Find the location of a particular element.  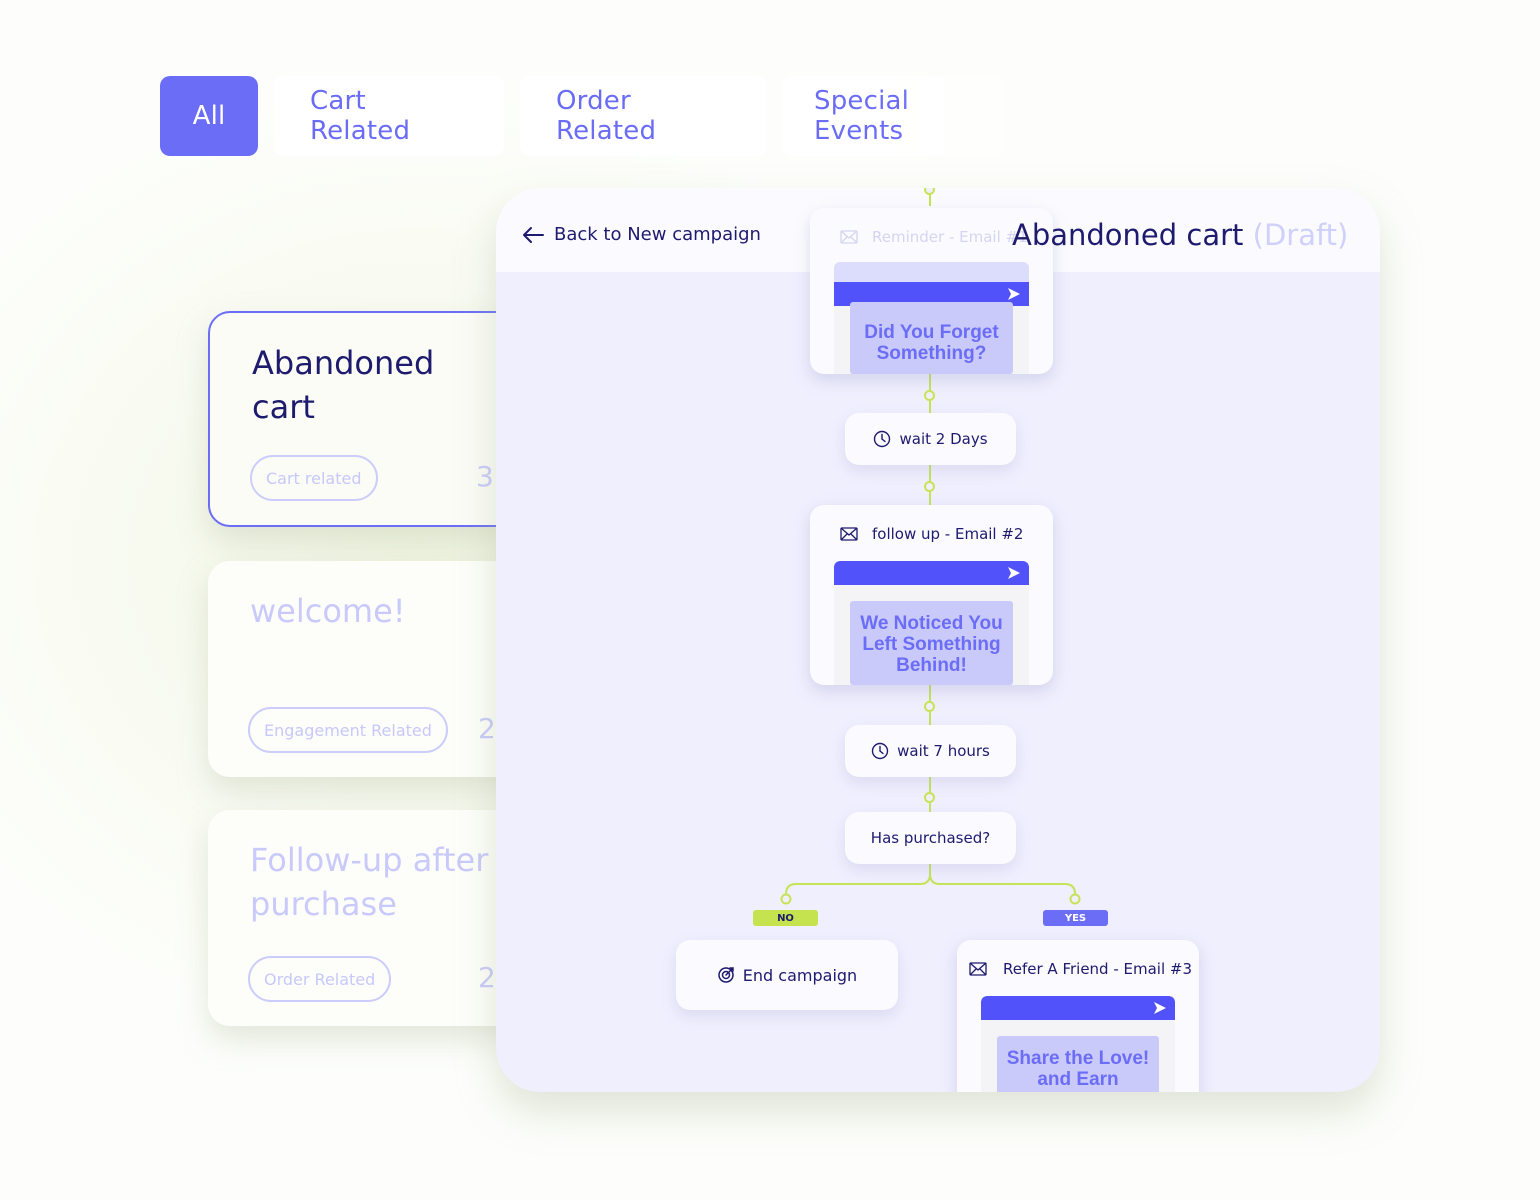

branch-no-label: NO is located at coordinates (785, 918).